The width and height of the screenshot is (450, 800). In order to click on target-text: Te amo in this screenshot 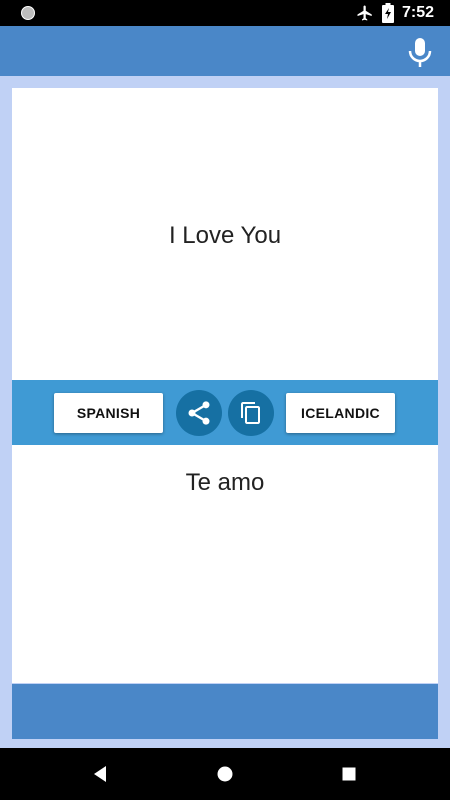, I will do `click(225, 483)`.